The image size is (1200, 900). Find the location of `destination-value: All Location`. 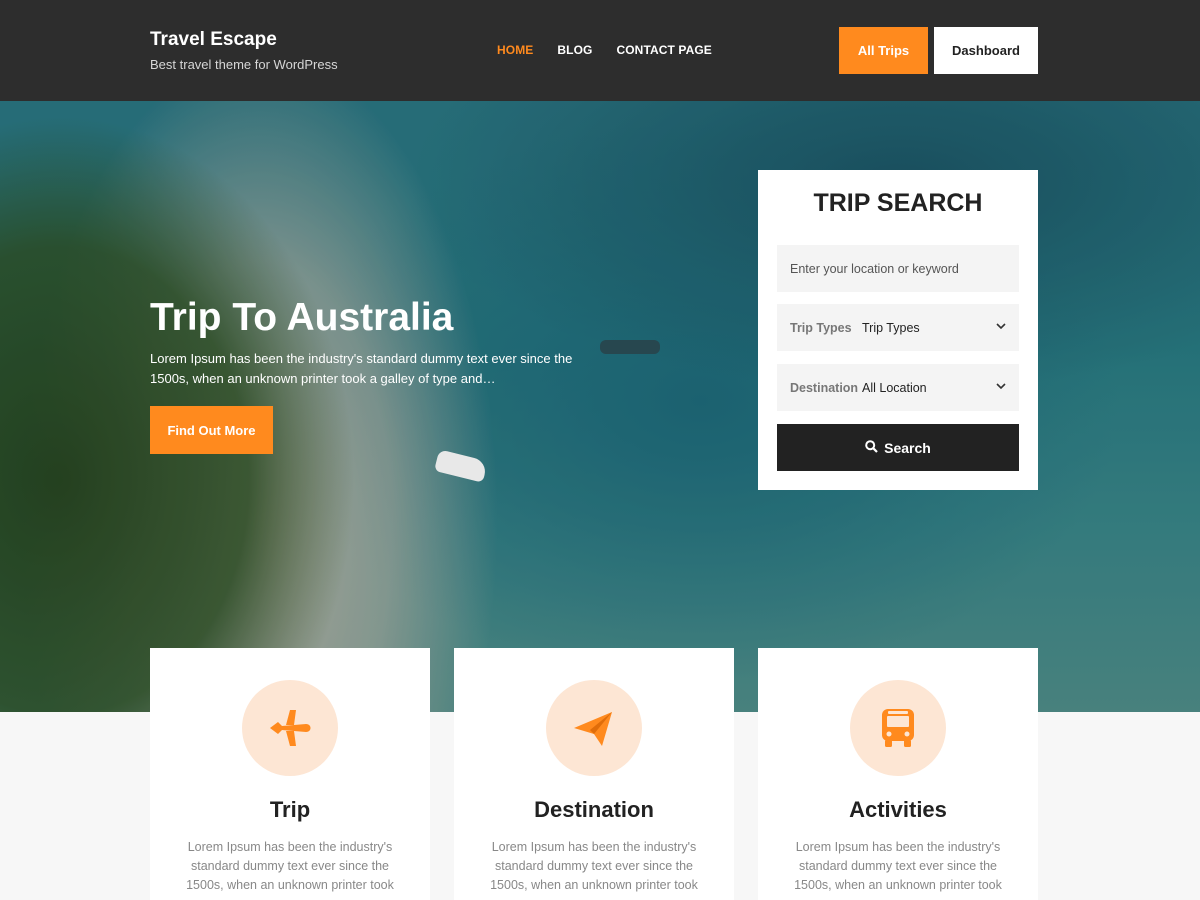

destination-value: All Location is located at coordinates (894, 387).